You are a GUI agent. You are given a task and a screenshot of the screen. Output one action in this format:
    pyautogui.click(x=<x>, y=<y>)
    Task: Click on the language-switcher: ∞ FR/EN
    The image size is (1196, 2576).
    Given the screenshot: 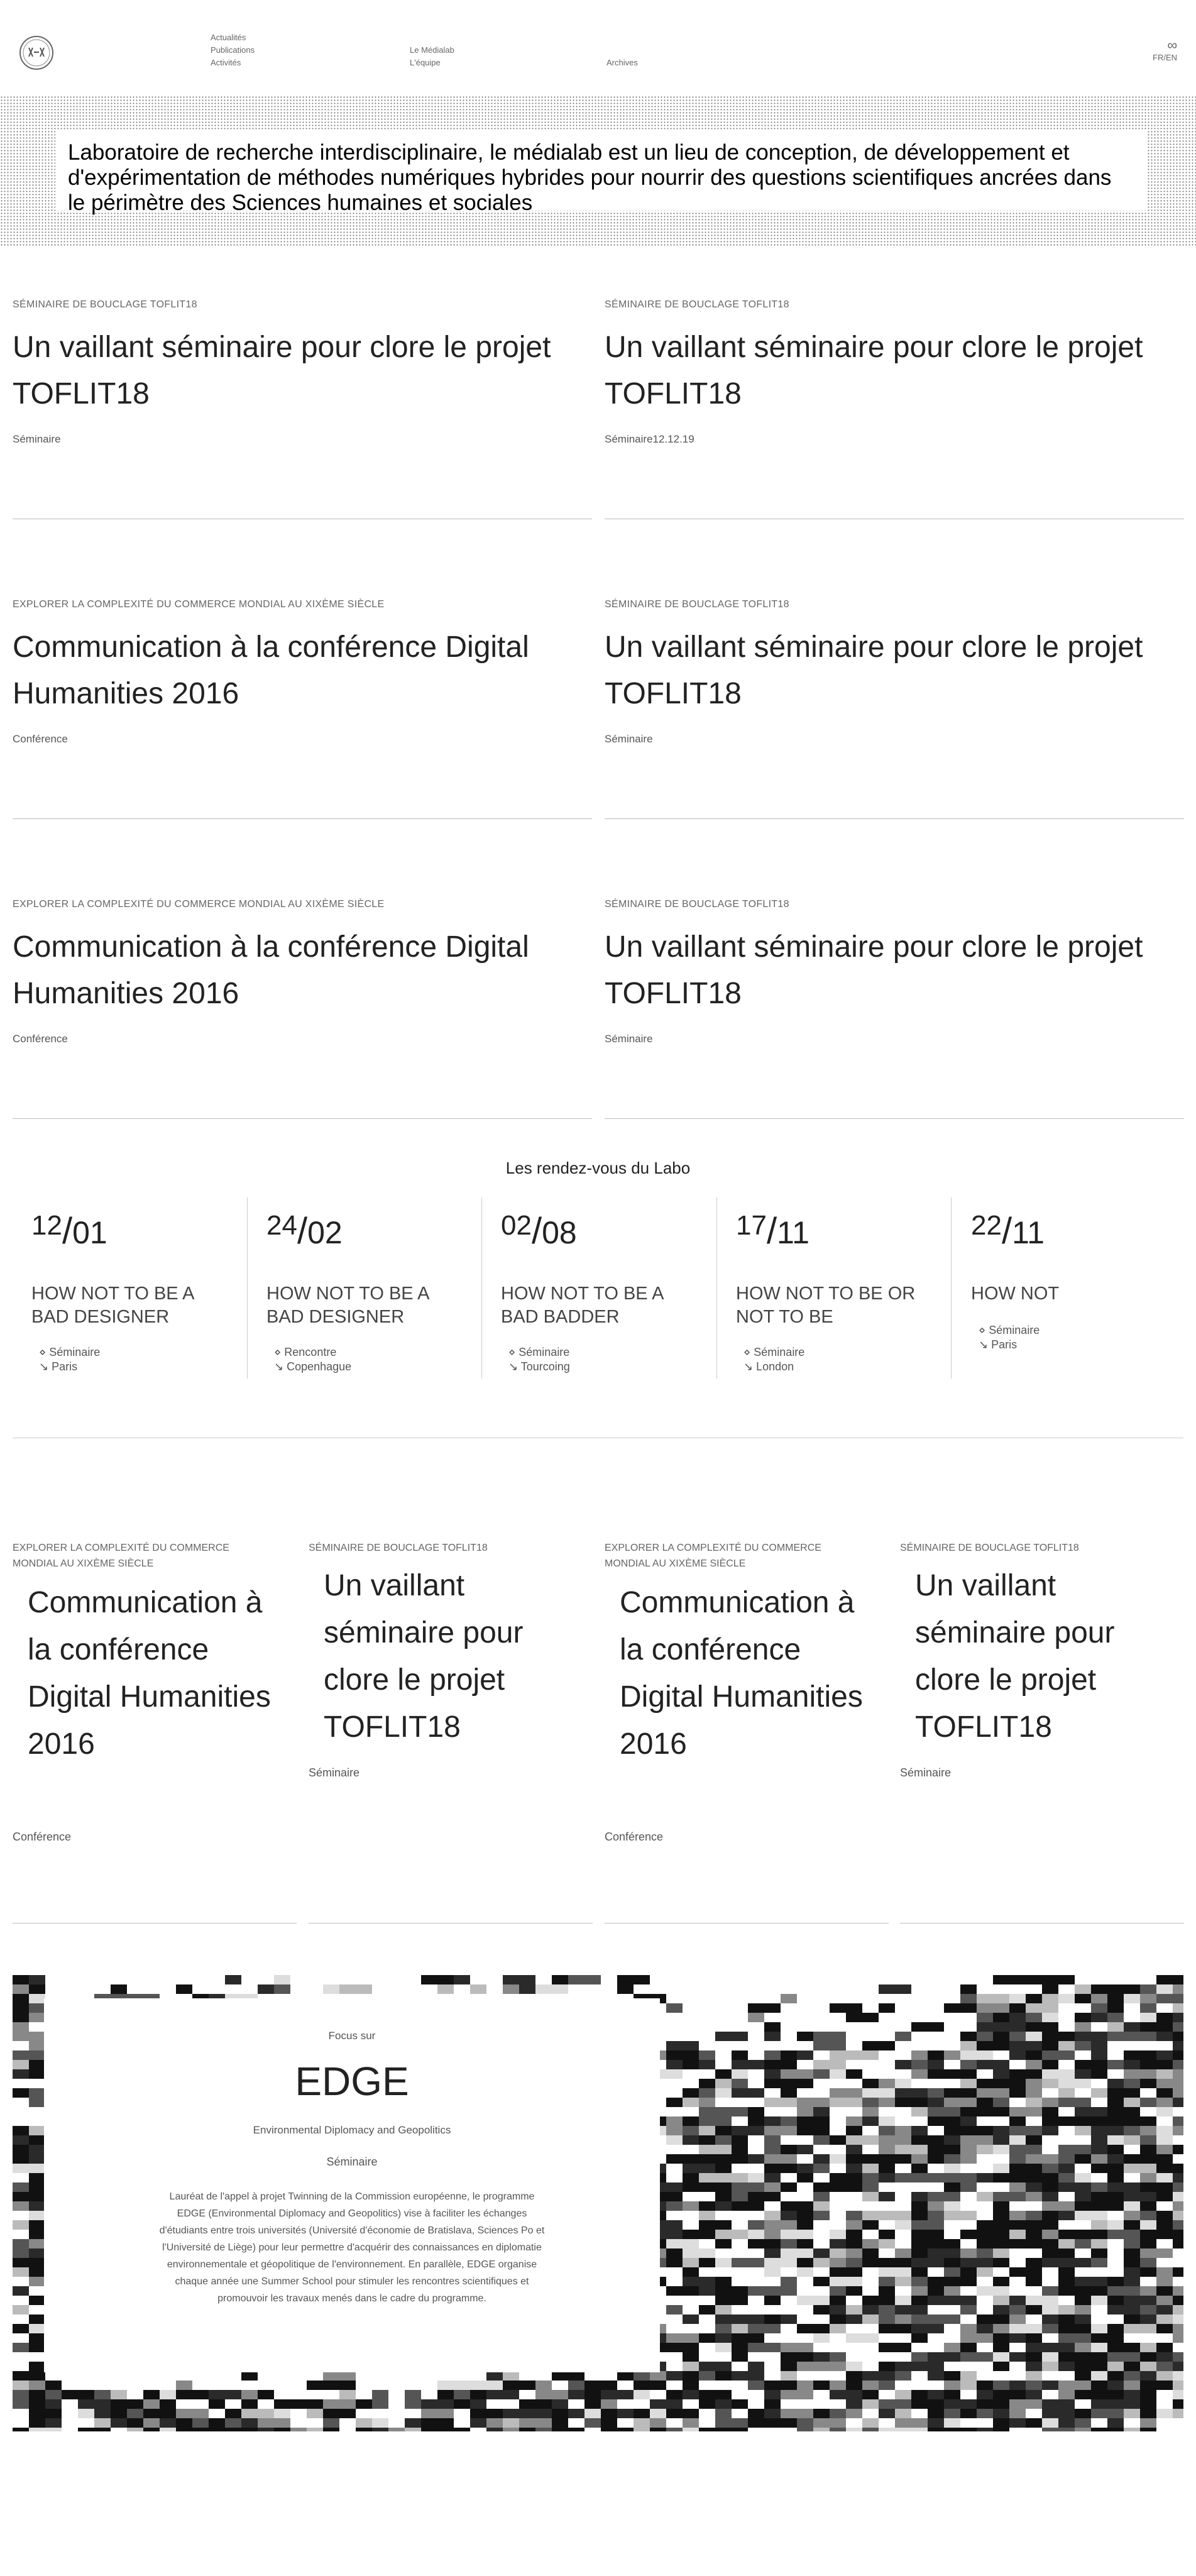 What is the action you would take?
    pyautogui.click(x=1165, y=50)
    